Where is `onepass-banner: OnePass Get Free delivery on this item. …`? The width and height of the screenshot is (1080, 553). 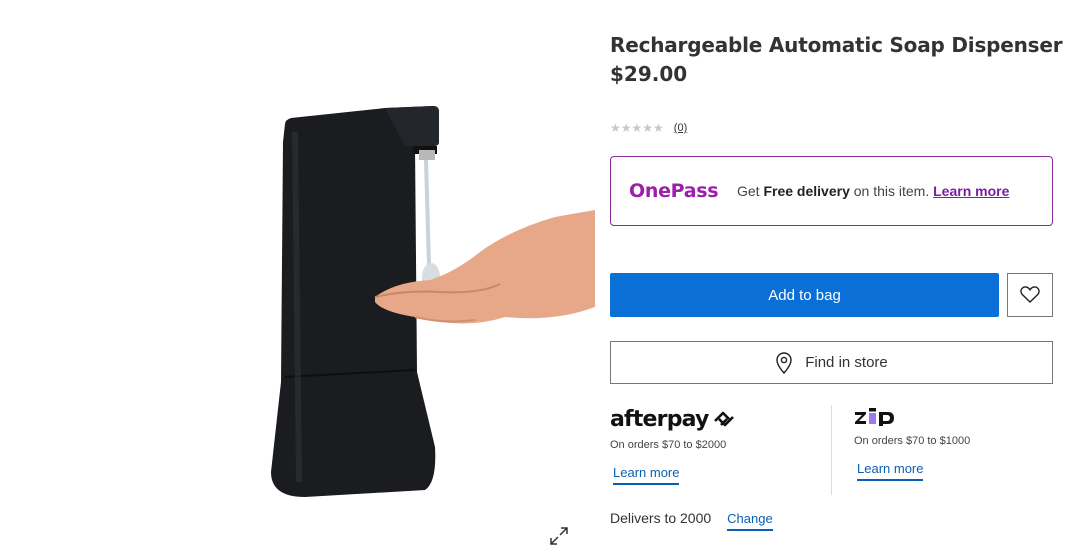 onepass-banner: OnePass Get Free delivery on this item. … is located at coordinates (831, 191).